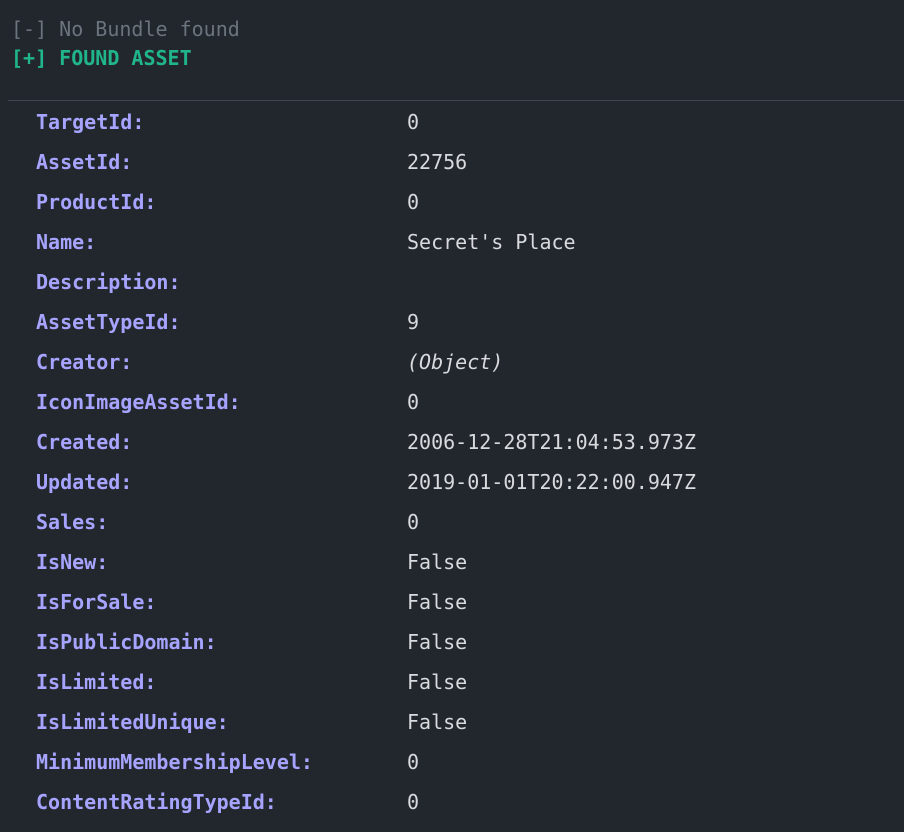 This screenshot has height=832, width=904. What do you see at coordinates (452, 762) in the screenshot?
I see `property-row: MinimumMembershipLevel: 0` at bounding box center [452, 762].